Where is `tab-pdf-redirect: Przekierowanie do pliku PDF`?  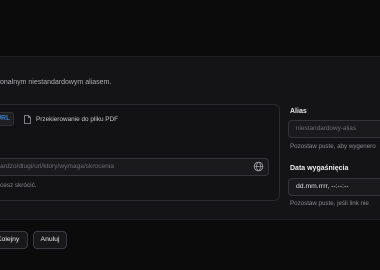 tab-pdf-redirect: Przekierowanie do pliku PDF is located at coordinates (71, 119).